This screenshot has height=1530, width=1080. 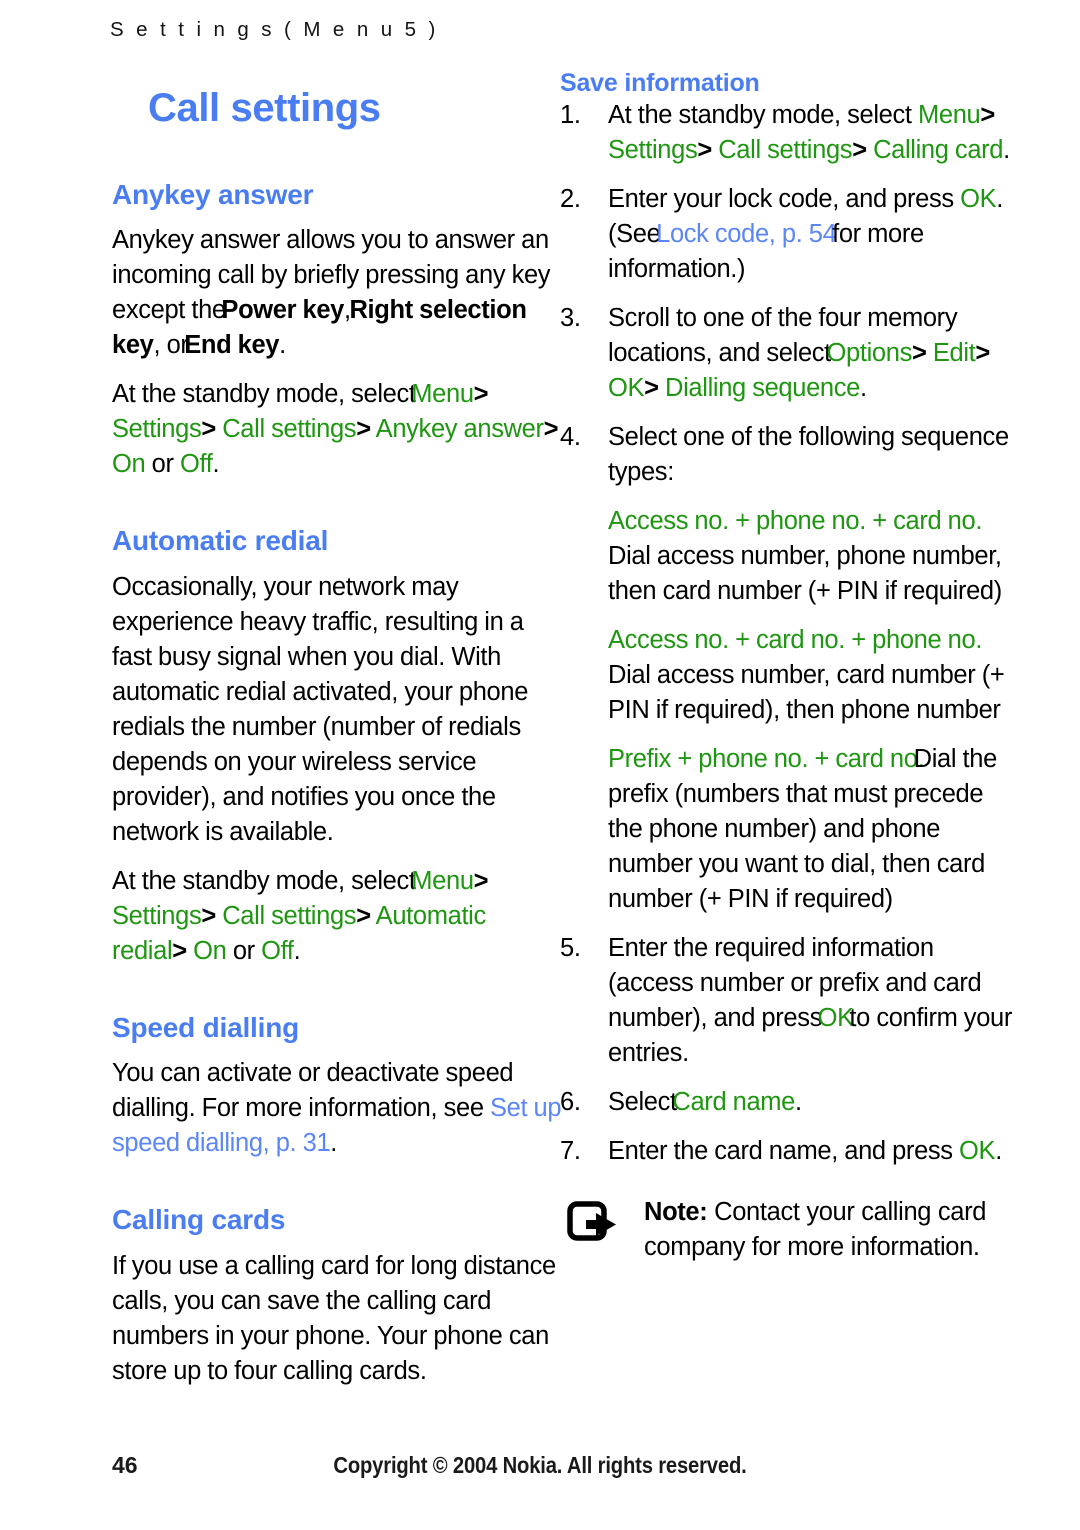 I want to click on note-label: Note:, so click(x=676, y=1212).